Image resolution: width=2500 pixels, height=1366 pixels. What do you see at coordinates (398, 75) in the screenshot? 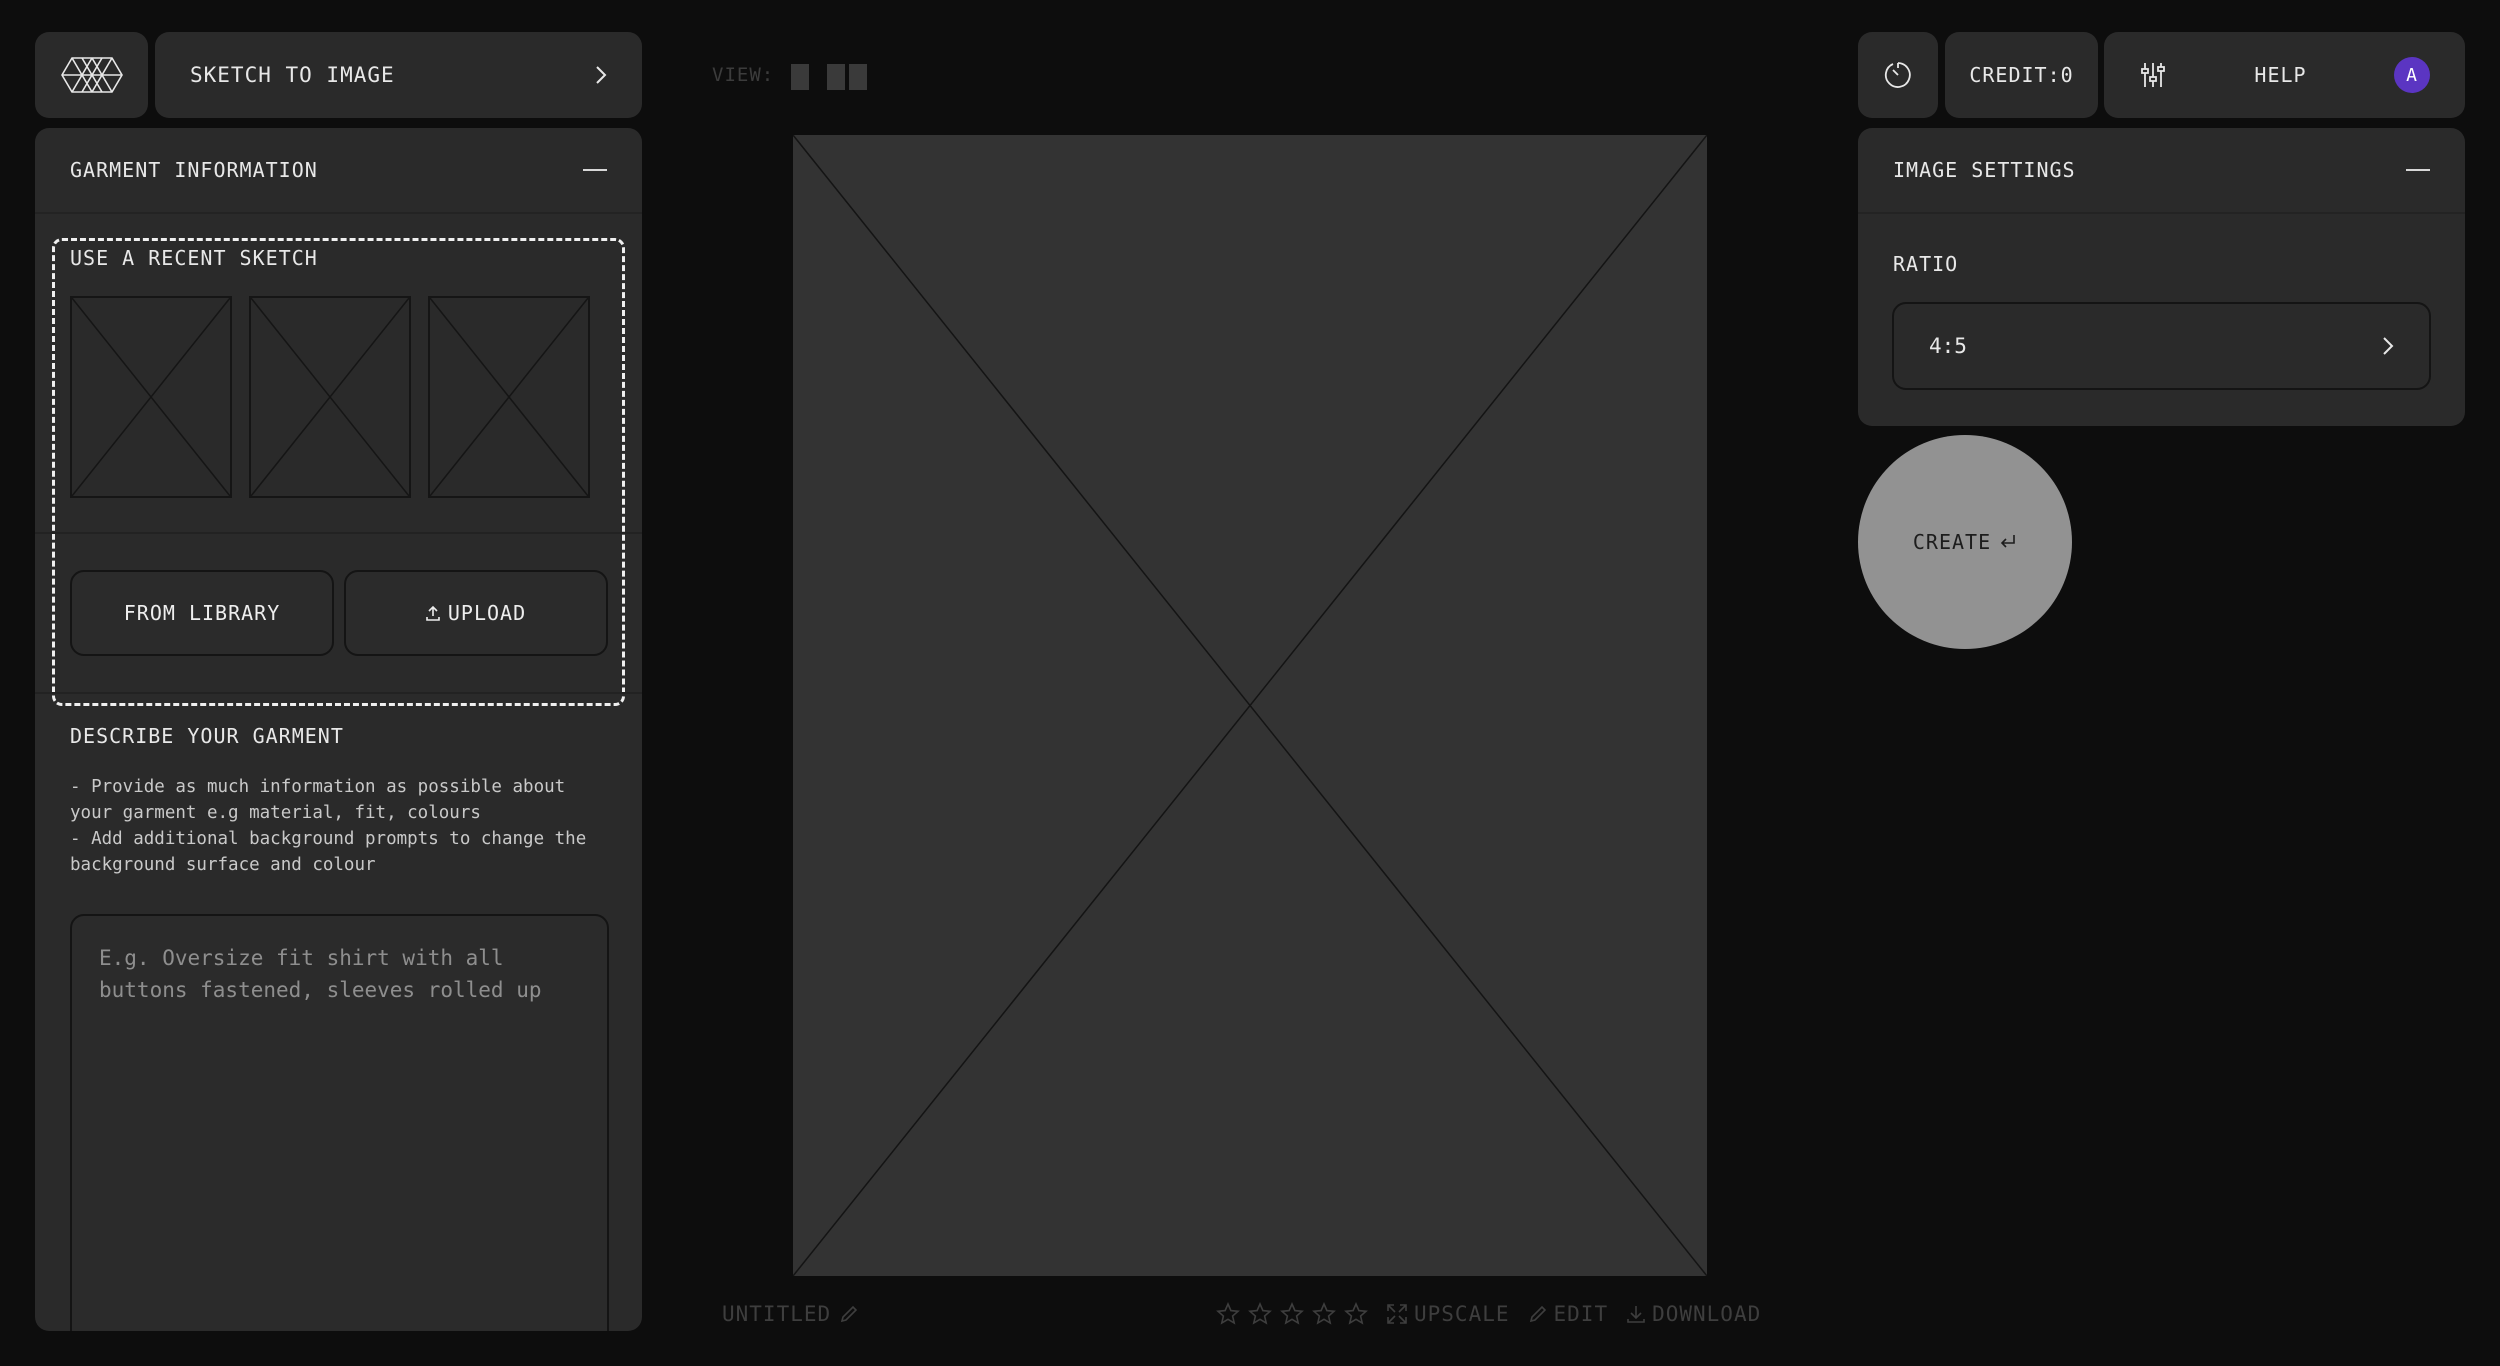
I see `mode-selector: SKETCH TO IMAGE` at bounding box center [398, 75].